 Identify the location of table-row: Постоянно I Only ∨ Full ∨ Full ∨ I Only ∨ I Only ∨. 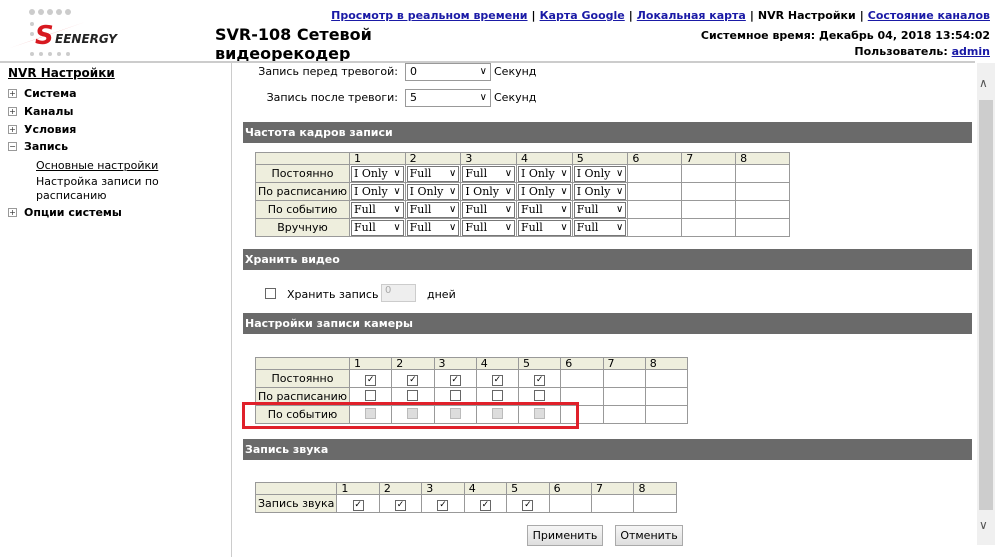
(522, 173).